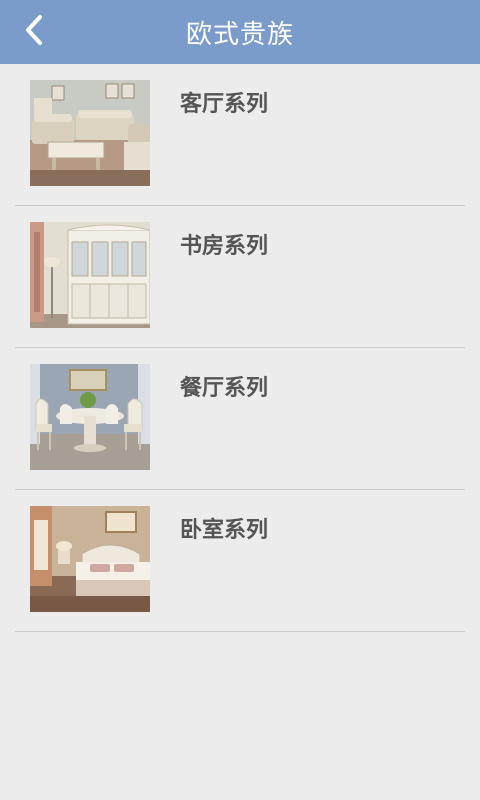 This screenshot has height=800, width=480. I want to click on chevron-left-icon, so click(34, 32).